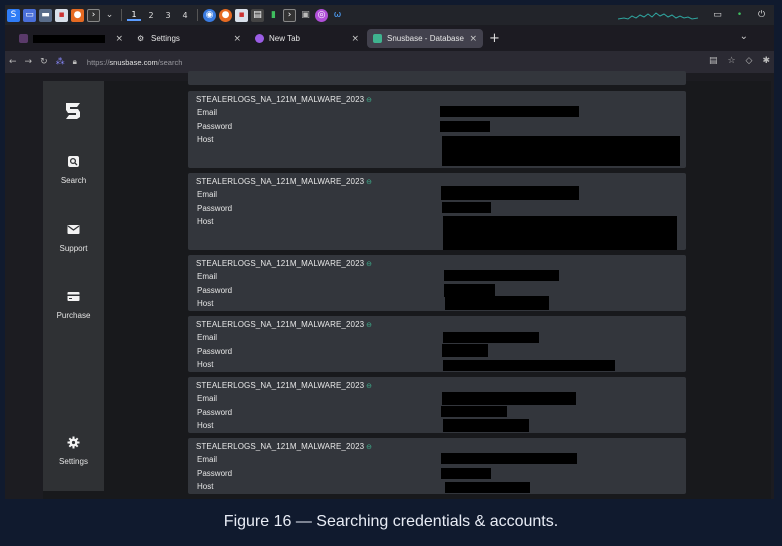 This screenshot has width=782, height=546. Describe the element at coordinates (713, 61) in the screenshot. I see `reader-view-icon: ▤` at that location.